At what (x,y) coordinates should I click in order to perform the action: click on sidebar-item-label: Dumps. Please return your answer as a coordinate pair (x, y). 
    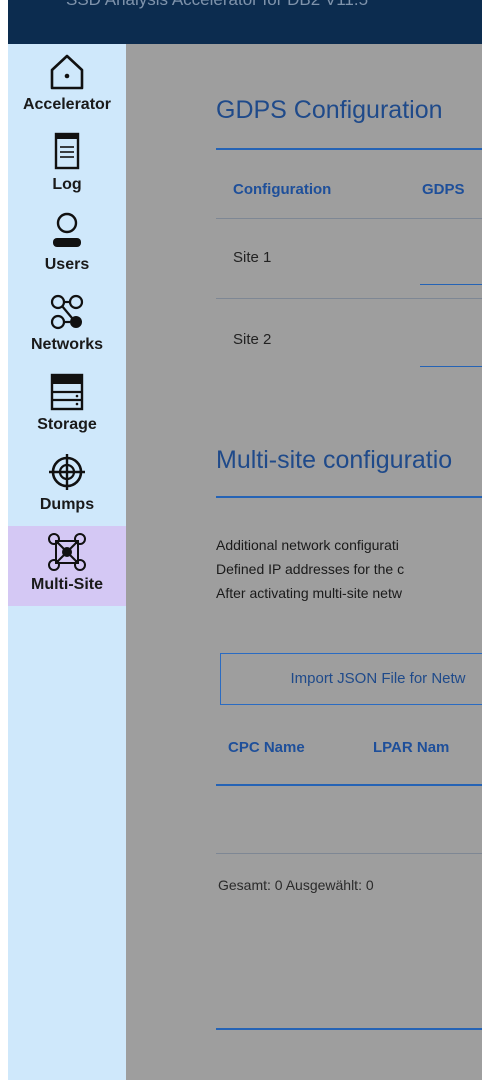
    Looking at the image, I should click on (67, 504).